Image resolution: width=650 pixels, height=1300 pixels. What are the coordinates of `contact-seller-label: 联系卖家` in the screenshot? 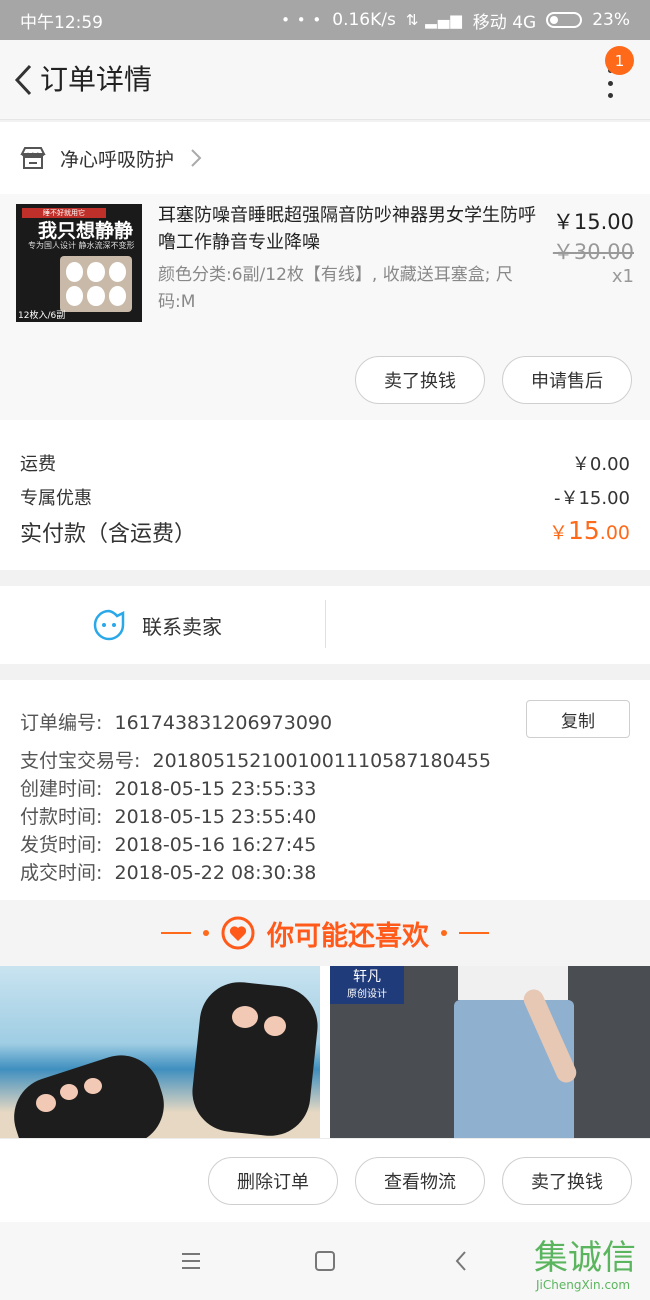 It's located at (182, 626).